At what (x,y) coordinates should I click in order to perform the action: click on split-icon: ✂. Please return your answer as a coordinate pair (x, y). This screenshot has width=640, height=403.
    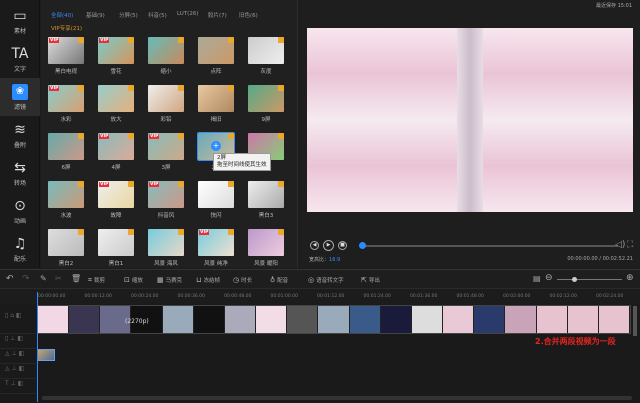
    Looking at the image, I should click on (58, 278).